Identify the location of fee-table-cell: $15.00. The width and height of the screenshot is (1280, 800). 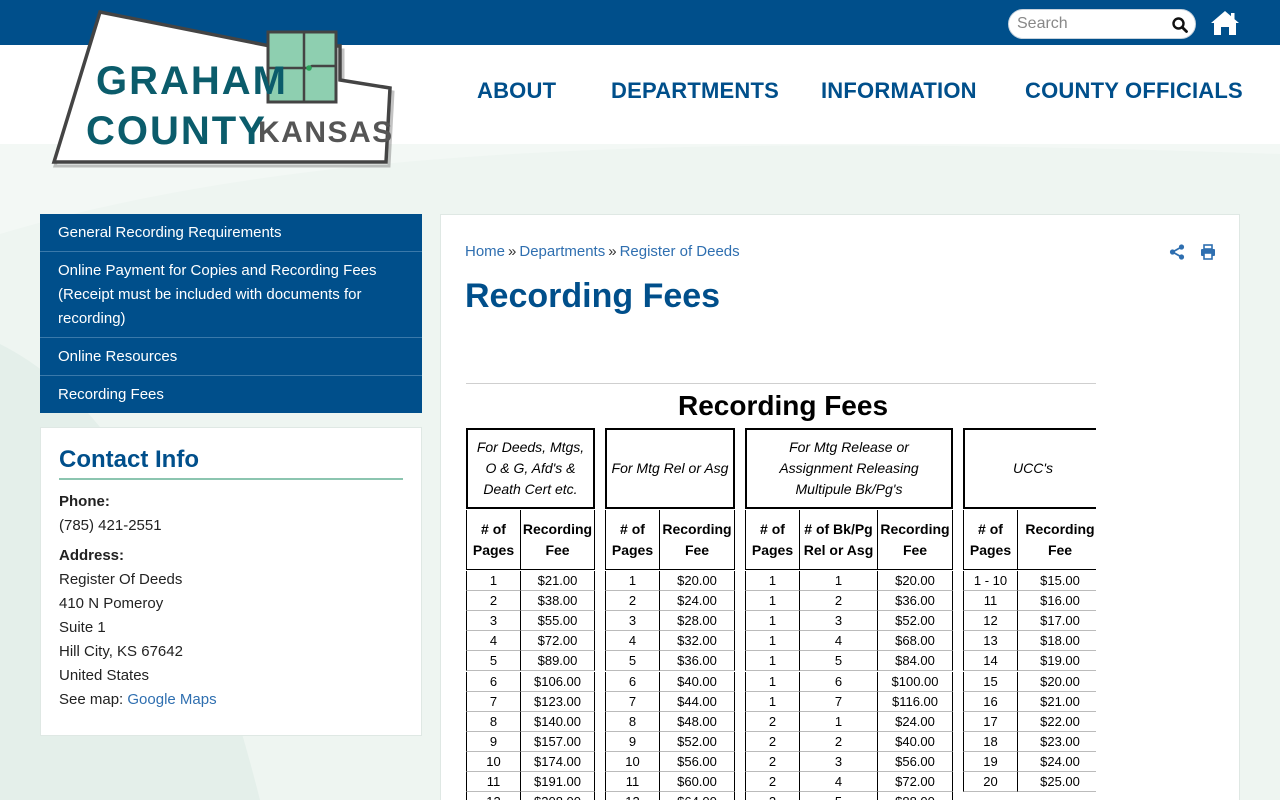
(1056, 581).